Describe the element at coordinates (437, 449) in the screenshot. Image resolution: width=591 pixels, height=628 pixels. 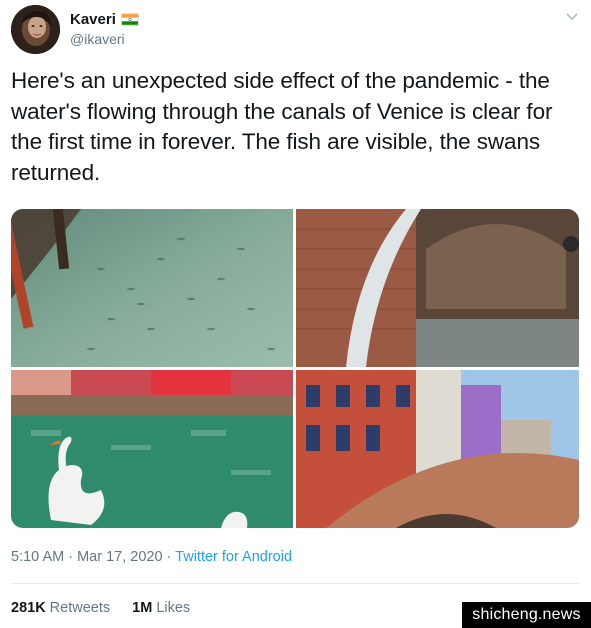
I see `colorful-houses-bridge-photo` at that location.